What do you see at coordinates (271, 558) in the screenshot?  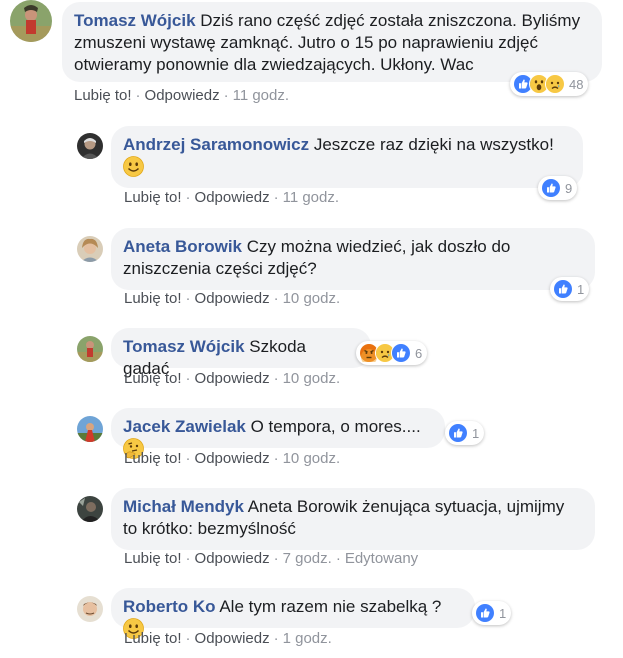 I see `comment-actions: Lubię to! · Odpowiedz · 7 godz. · Edytowany` at bounding box center [271, 558].